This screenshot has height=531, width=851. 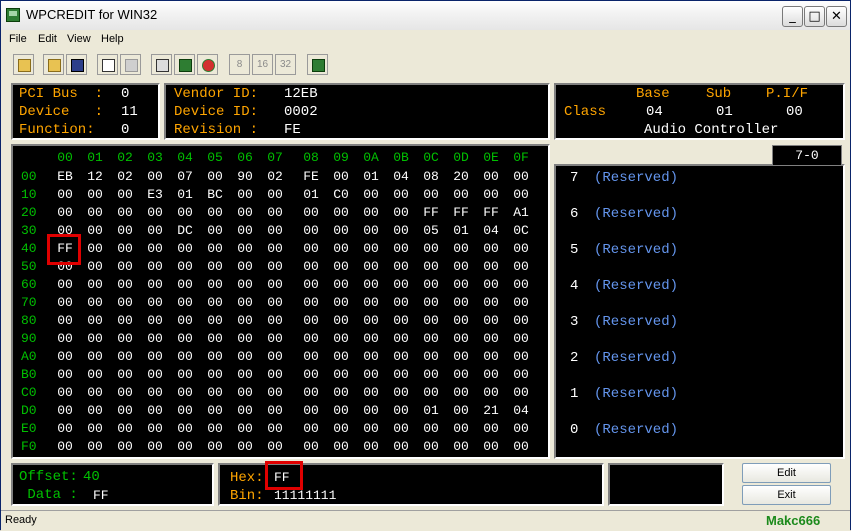 I want to click on bit32-button: 32, so click(x=285, y=64).